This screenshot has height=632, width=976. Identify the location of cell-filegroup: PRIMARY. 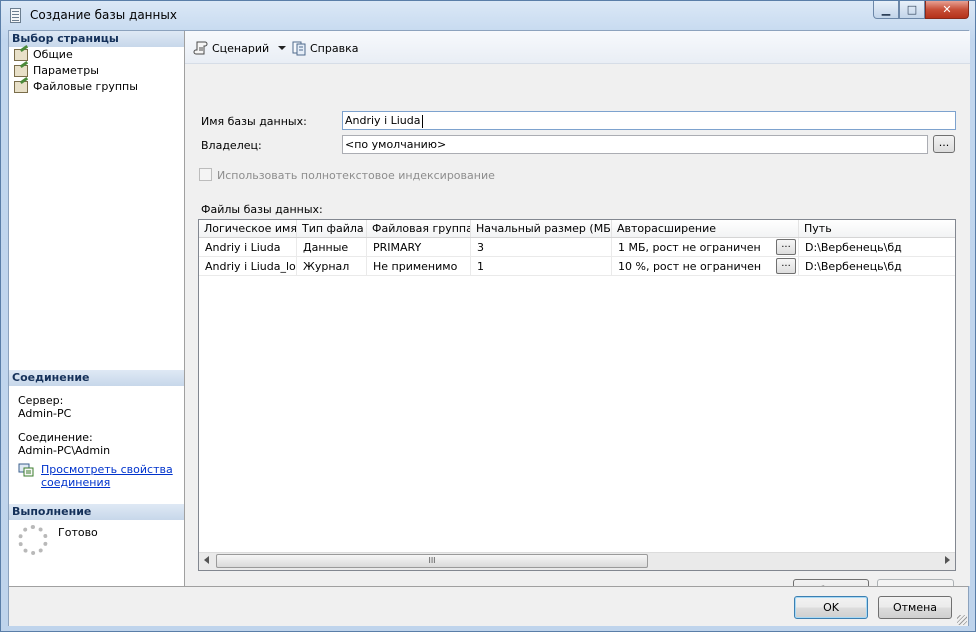
(419, 247).